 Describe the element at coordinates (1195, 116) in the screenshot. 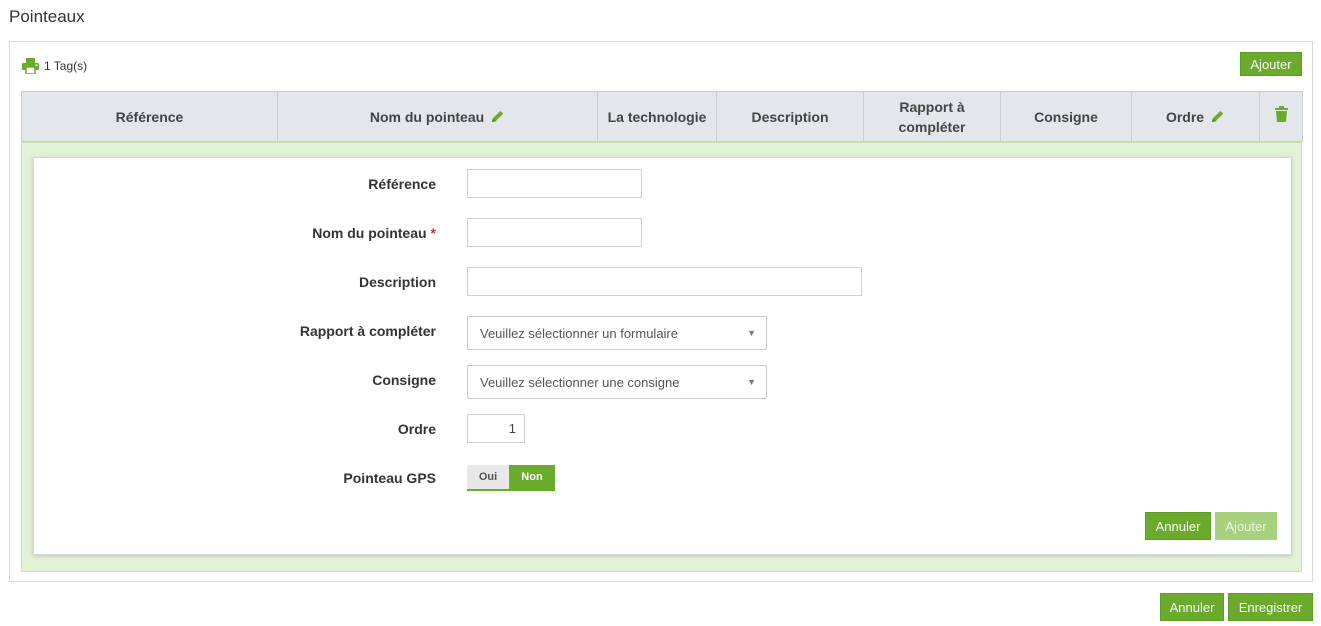

I see `column-header-order: Ordre` at that location.